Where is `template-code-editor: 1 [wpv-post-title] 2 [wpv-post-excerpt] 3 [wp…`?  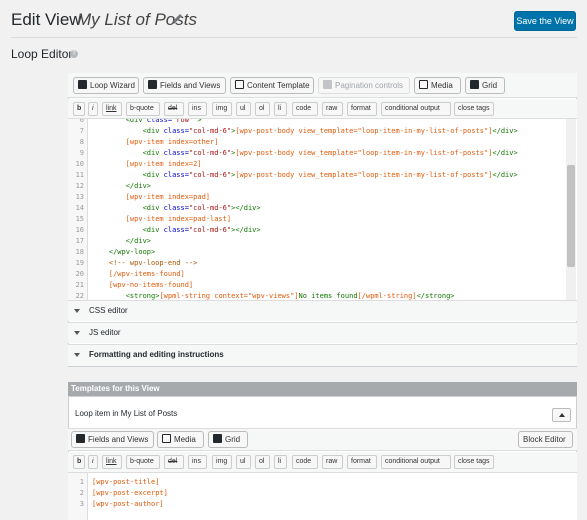 template-code-editor: 1 [wpv-post-title] 2 [wpv-post-excerpt] 3 [wp… is located at coordinates (322, 496).